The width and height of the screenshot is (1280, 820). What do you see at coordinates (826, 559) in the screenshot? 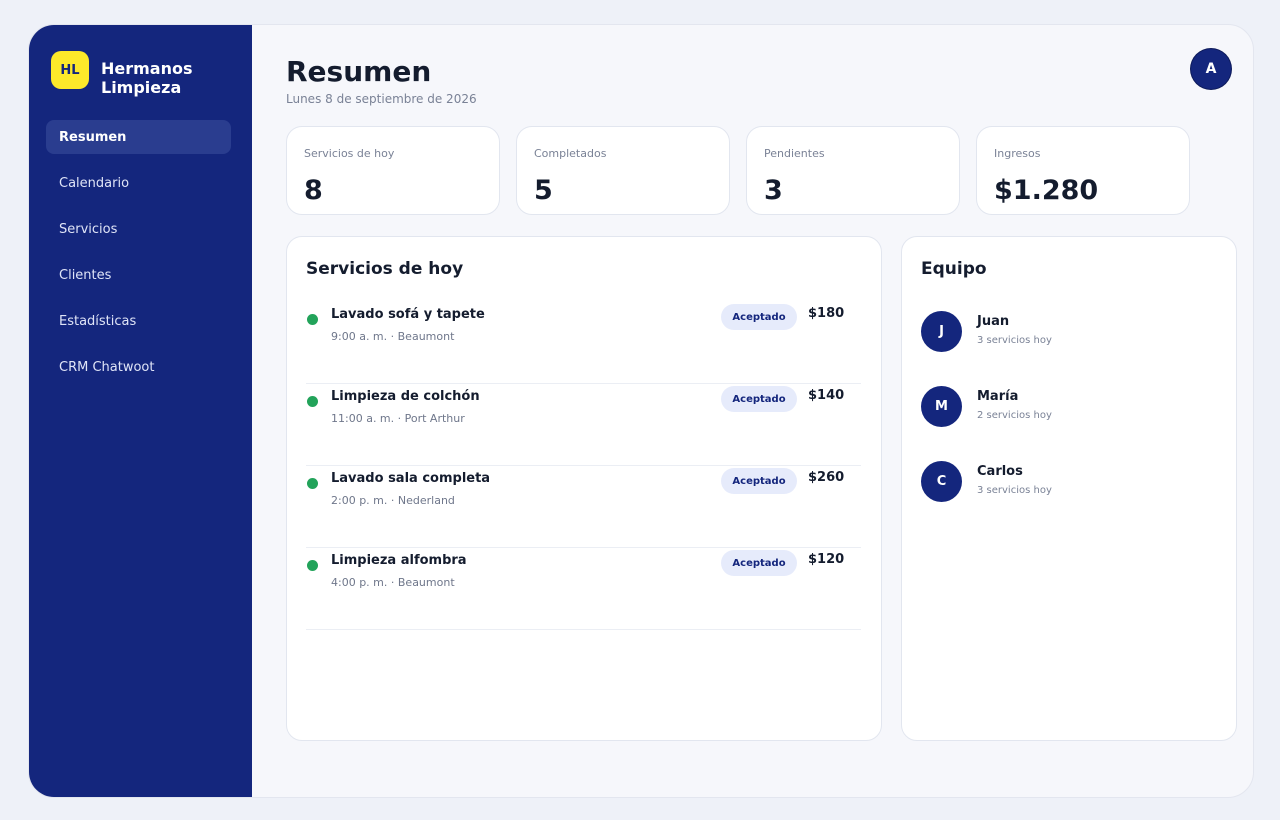
I see `service-price: $120` at bounding box center [826, 559].